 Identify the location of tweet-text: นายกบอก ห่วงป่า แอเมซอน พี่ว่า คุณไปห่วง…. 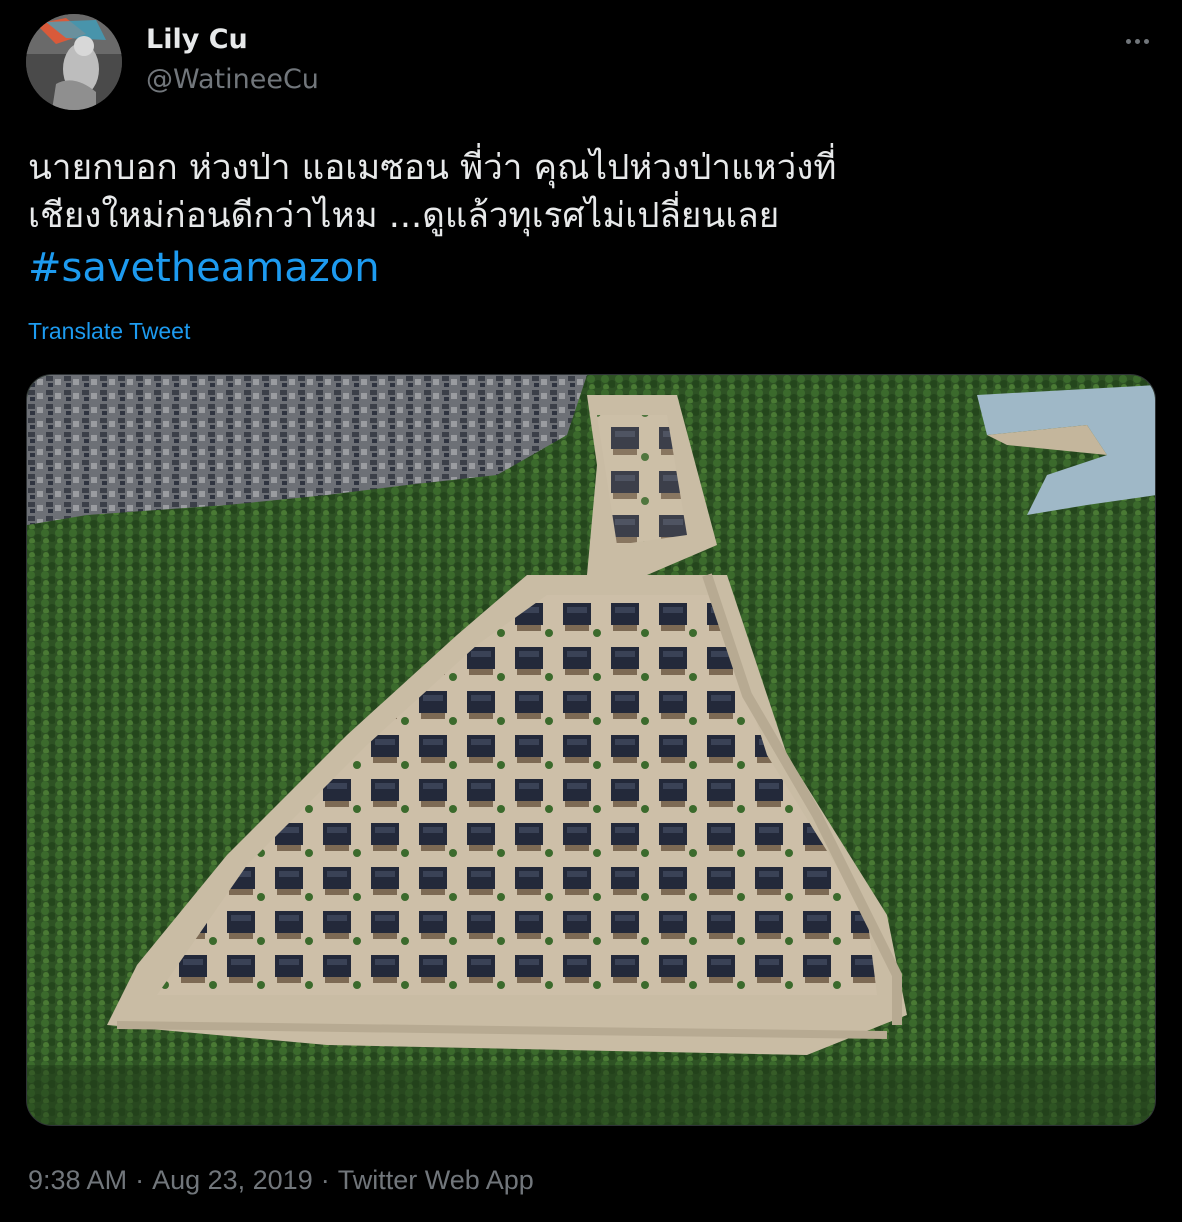
(588, 219).